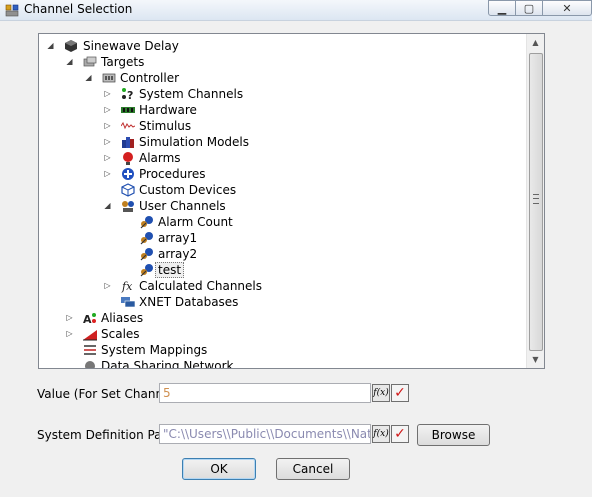 The image size is (592, 497). I want to click on targets-icon, so click(90, 61).